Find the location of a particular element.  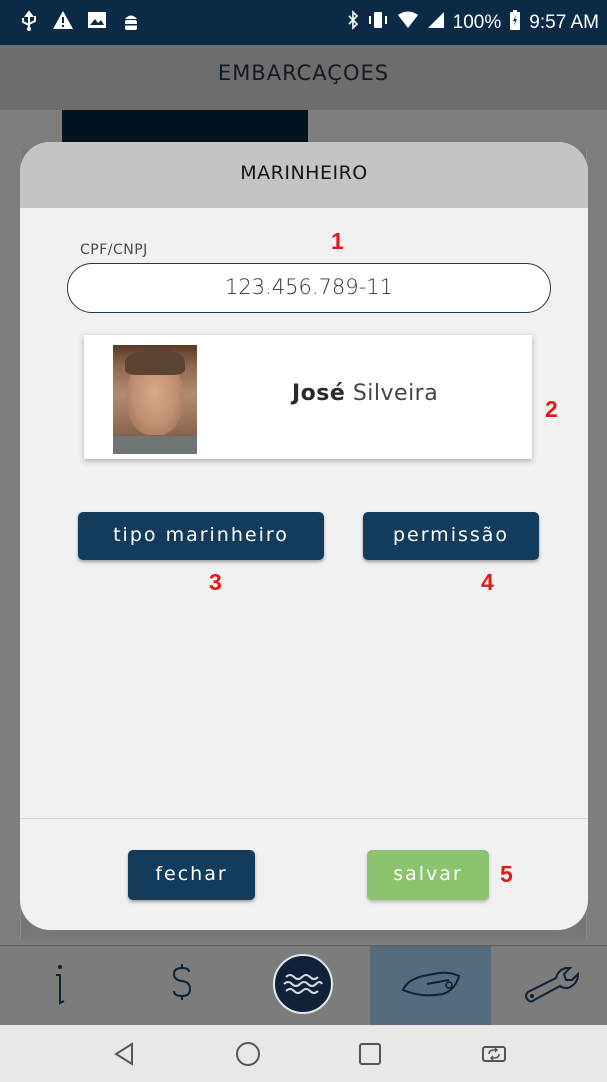

nav-finance is located at coordinates (181, 986).